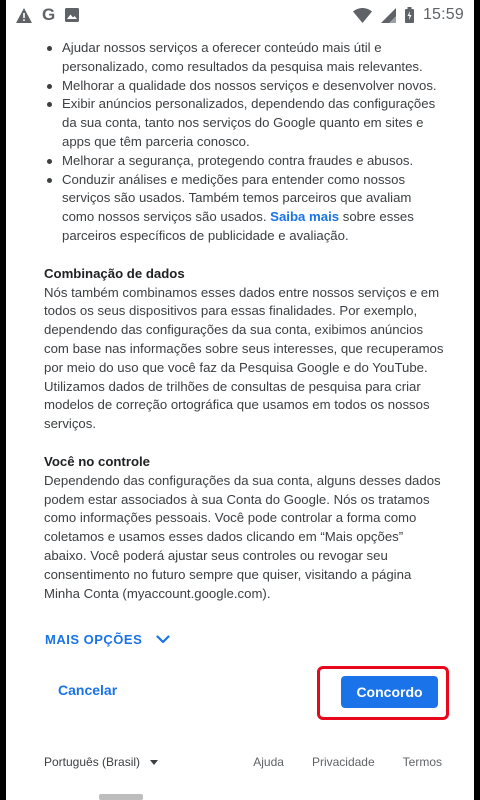 Image resolution: width=480 pixels, height=800 pixels. I want to click on learn-more-link: Saiba mais, so click(304, 216).